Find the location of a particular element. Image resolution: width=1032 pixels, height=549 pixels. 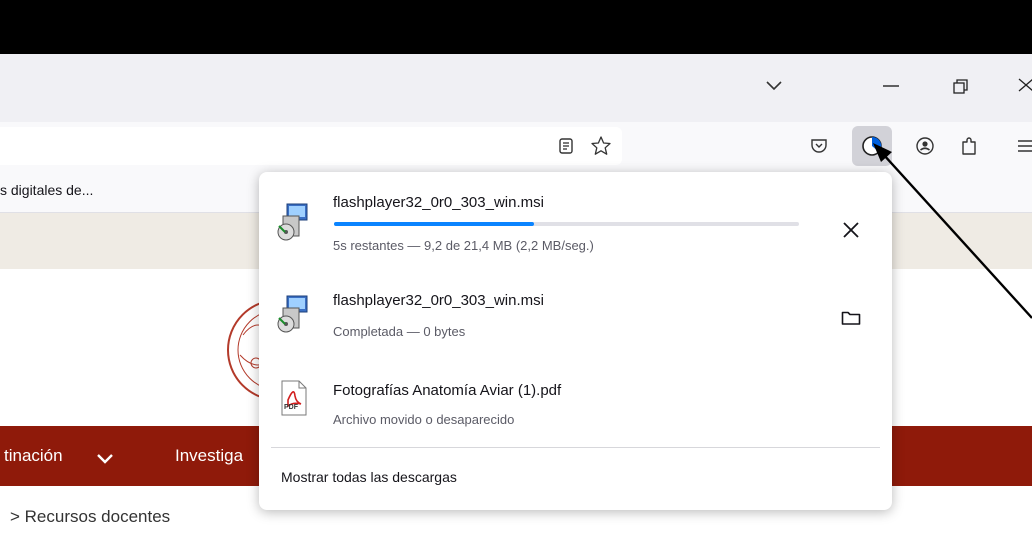

close-icon is located at coordinates (851, 230).